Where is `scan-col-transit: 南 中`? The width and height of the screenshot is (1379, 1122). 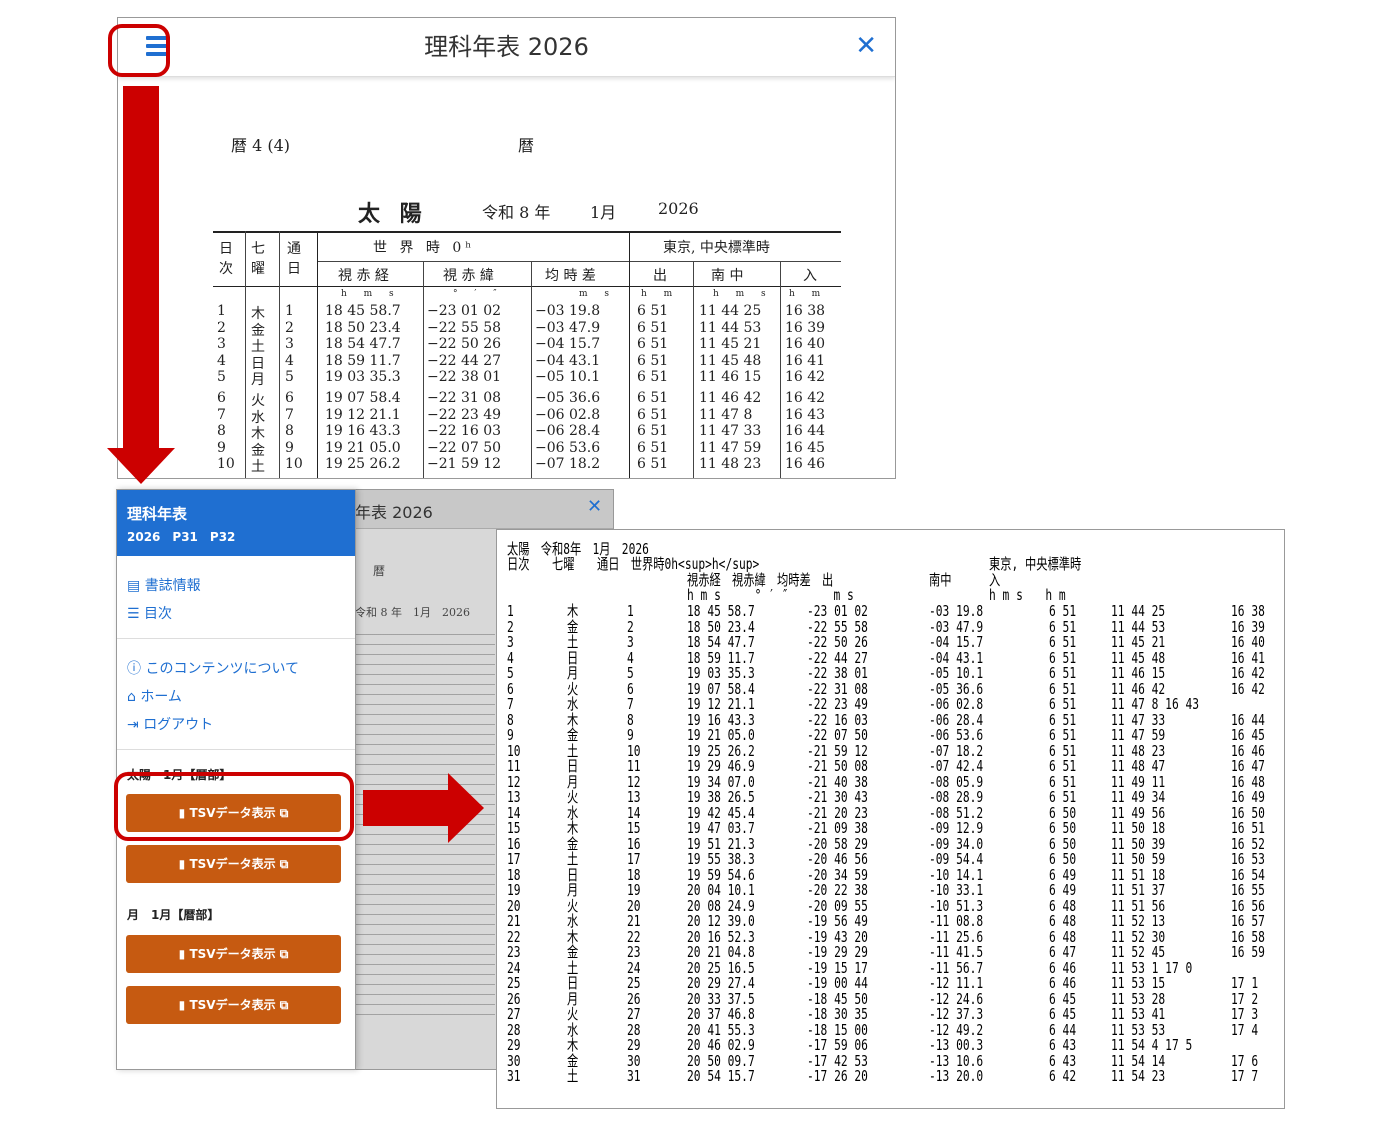 scan-col-transit: 南 中 is located at coordinates (727, 276).